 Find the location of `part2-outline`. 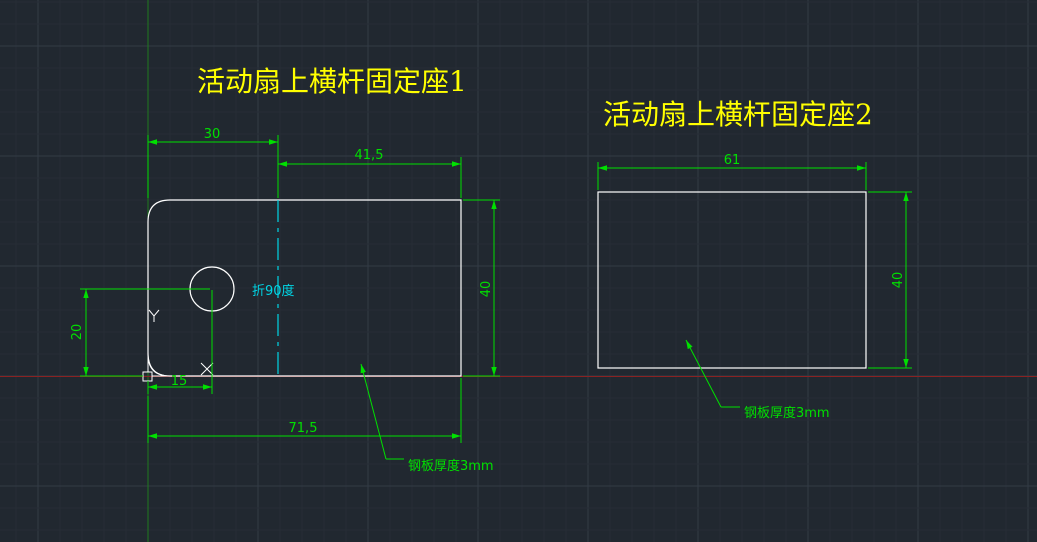

part2-outline is located at coordinates (732, 280).